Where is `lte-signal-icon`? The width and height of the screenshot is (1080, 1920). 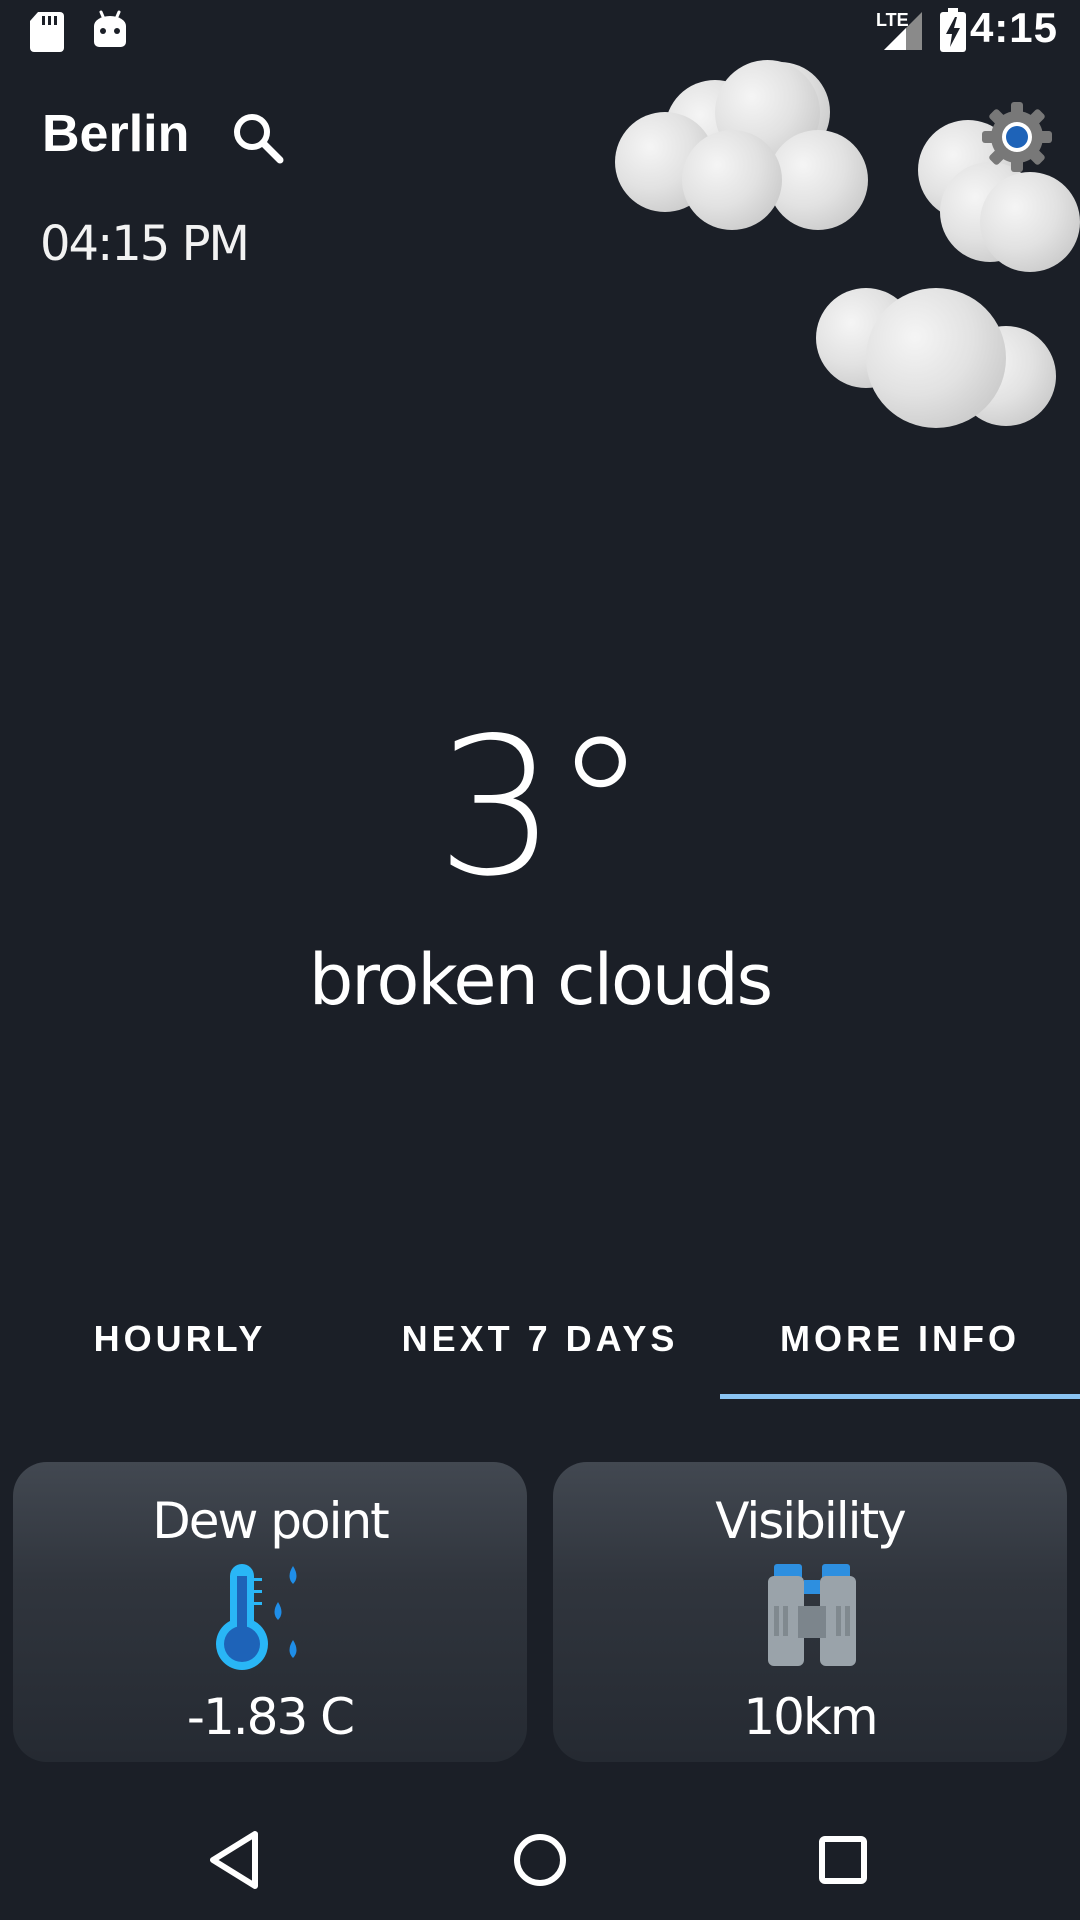 lte-signal-icon is located at coordinates (903, 31).